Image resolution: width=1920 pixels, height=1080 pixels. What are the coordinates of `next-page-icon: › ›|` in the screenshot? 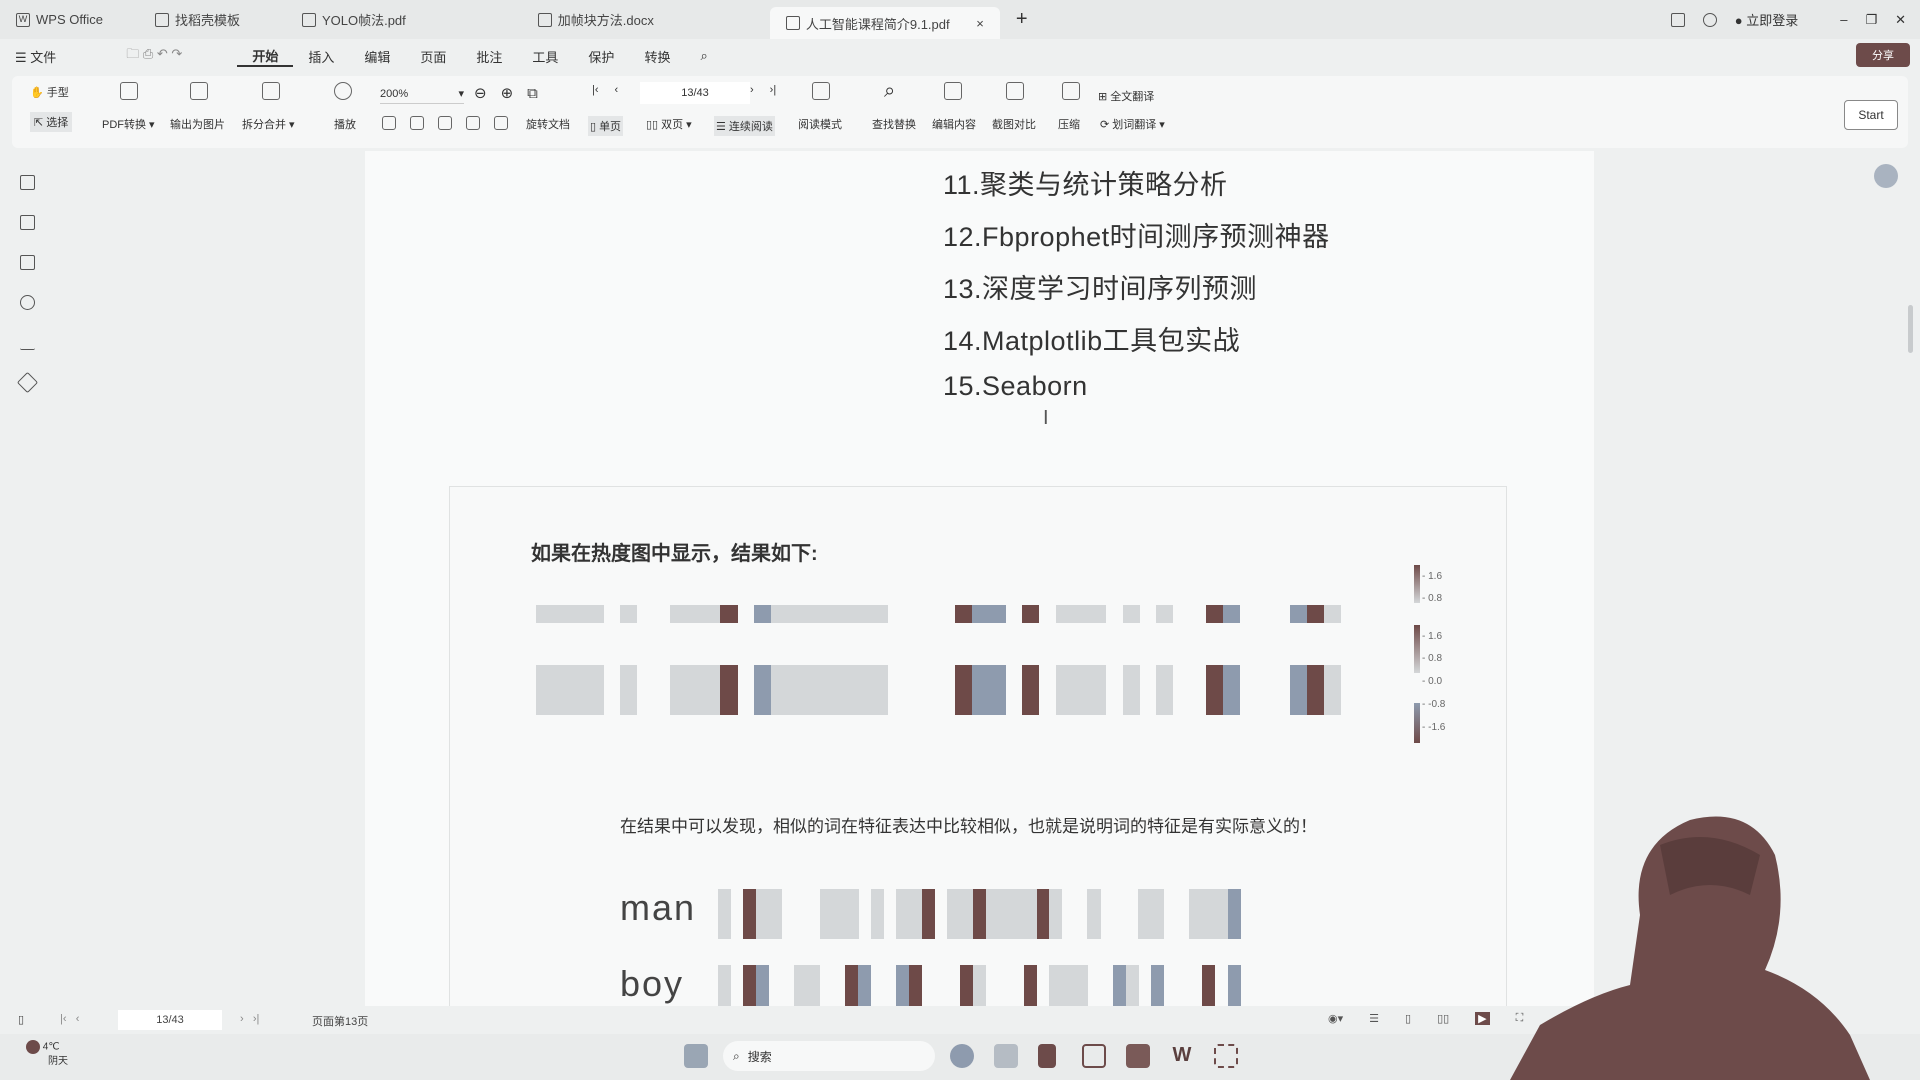 It's located at (249, 1019).